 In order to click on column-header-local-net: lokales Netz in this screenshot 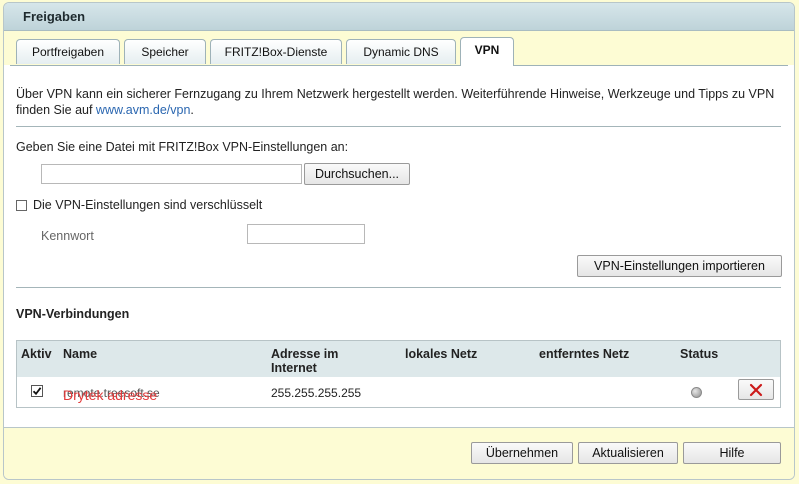, I will do `click(441, 354)`.